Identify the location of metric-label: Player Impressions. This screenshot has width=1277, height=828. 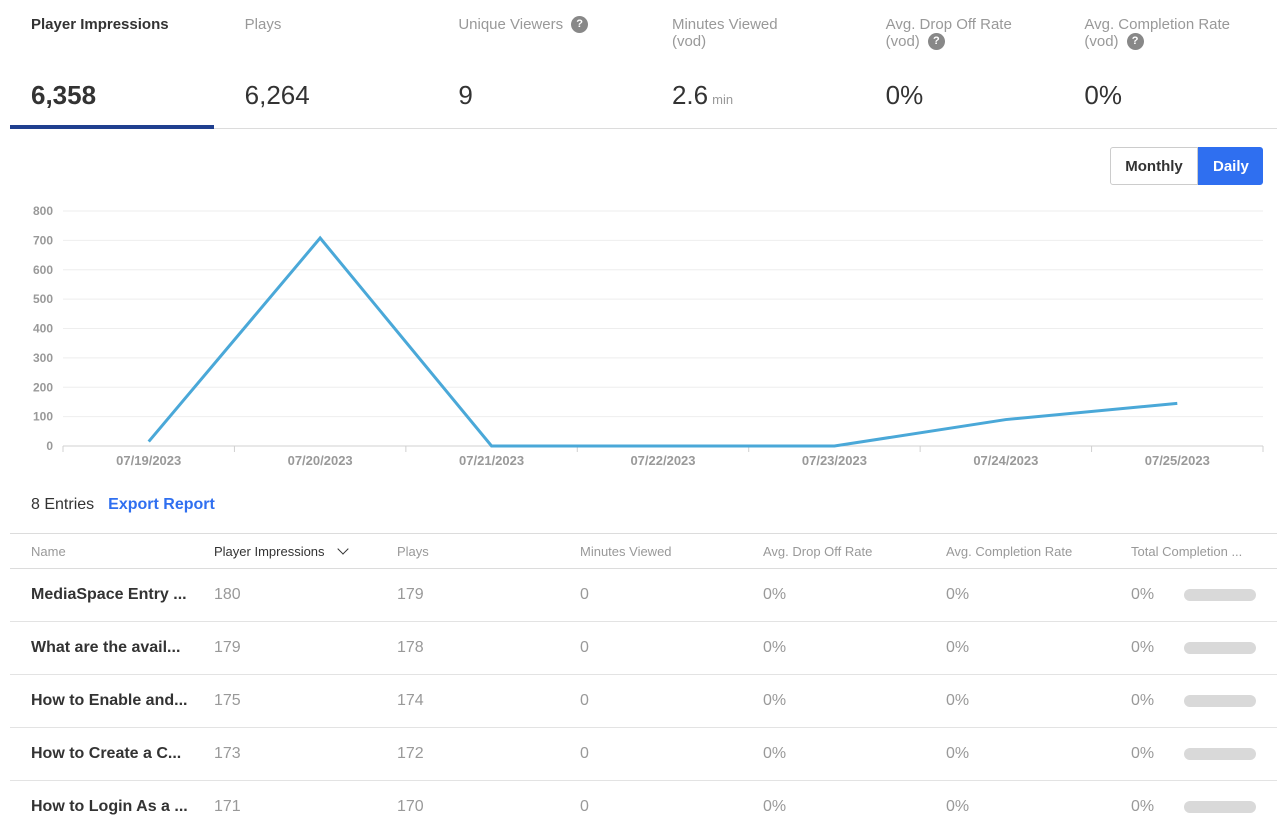
(100, 24).